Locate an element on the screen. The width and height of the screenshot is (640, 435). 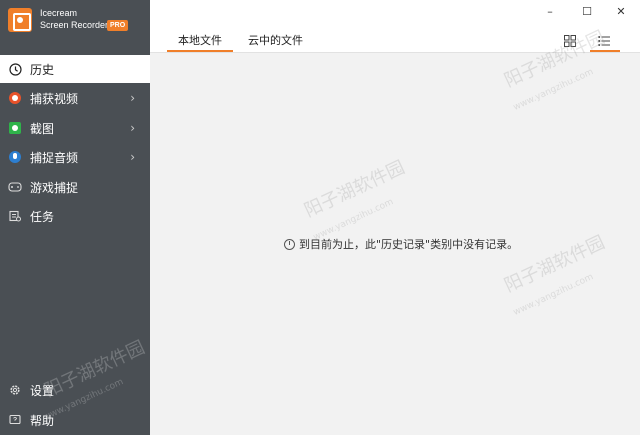
pro-badge: PRO is located at coordinates (118, 25).